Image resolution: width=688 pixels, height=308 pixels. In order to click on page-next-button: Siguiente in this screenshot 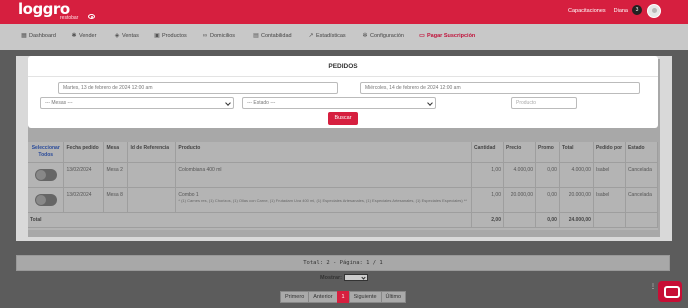, I will do `click(365, 297)`.